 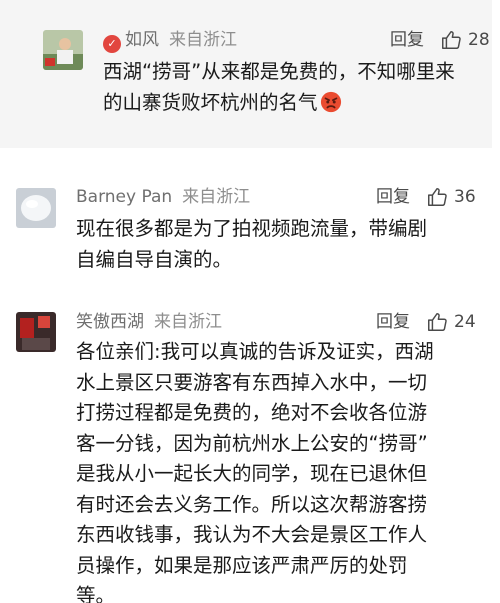 I want to click on comment-body: 现在很多都是为了拍视频跑流量，带编剧 自编自导自演的。, so click(x=251, y=244).